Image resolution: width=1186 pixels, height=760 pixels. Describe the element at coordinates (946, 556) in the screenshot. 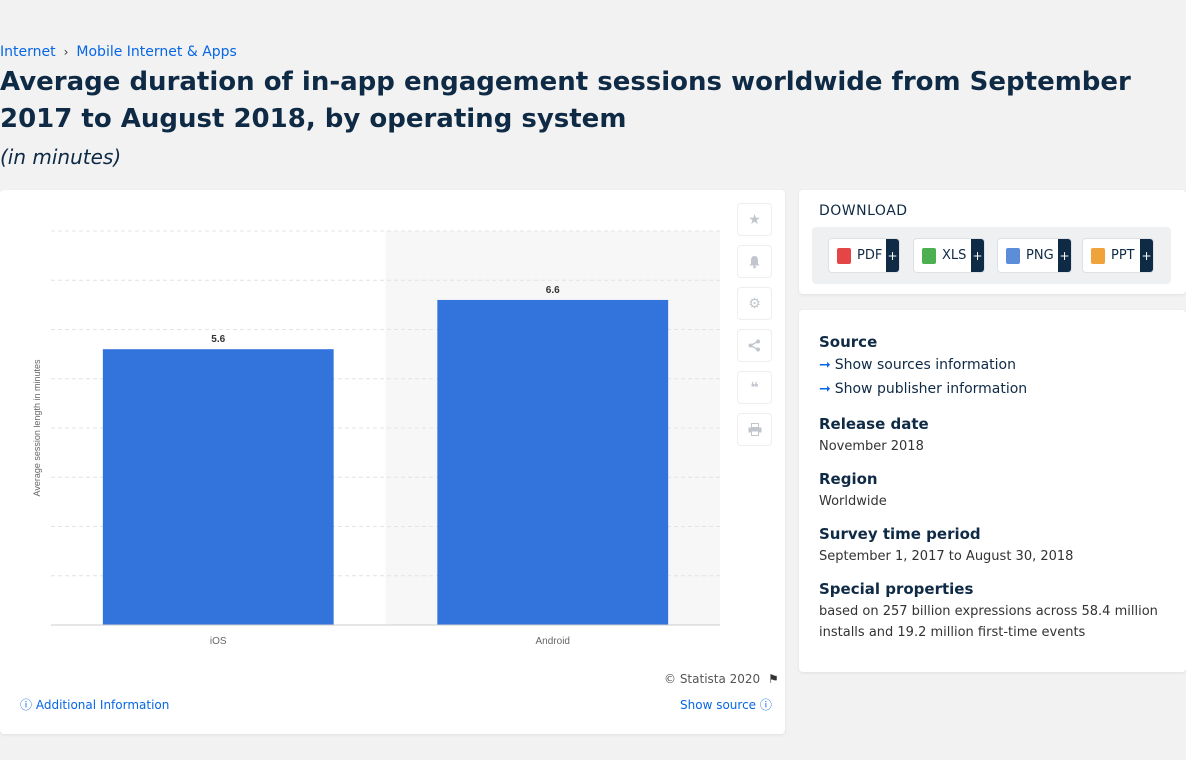

I see `survey-period-value: September 1, 2017 to August 30, 2018` at that location.